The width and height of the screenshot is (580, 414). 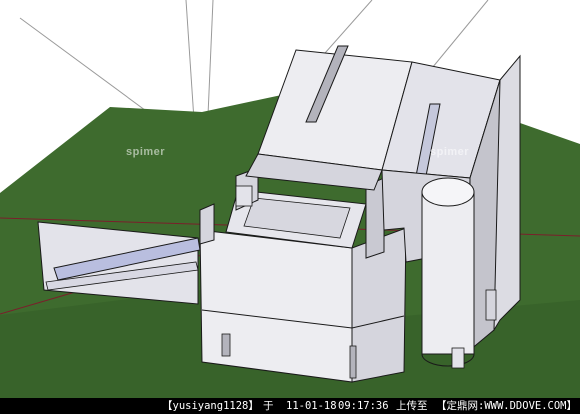 What do you see at coordinates (226, 345) in the screenshot?
I see `front-pilotis` at bounding box center [226, 345].